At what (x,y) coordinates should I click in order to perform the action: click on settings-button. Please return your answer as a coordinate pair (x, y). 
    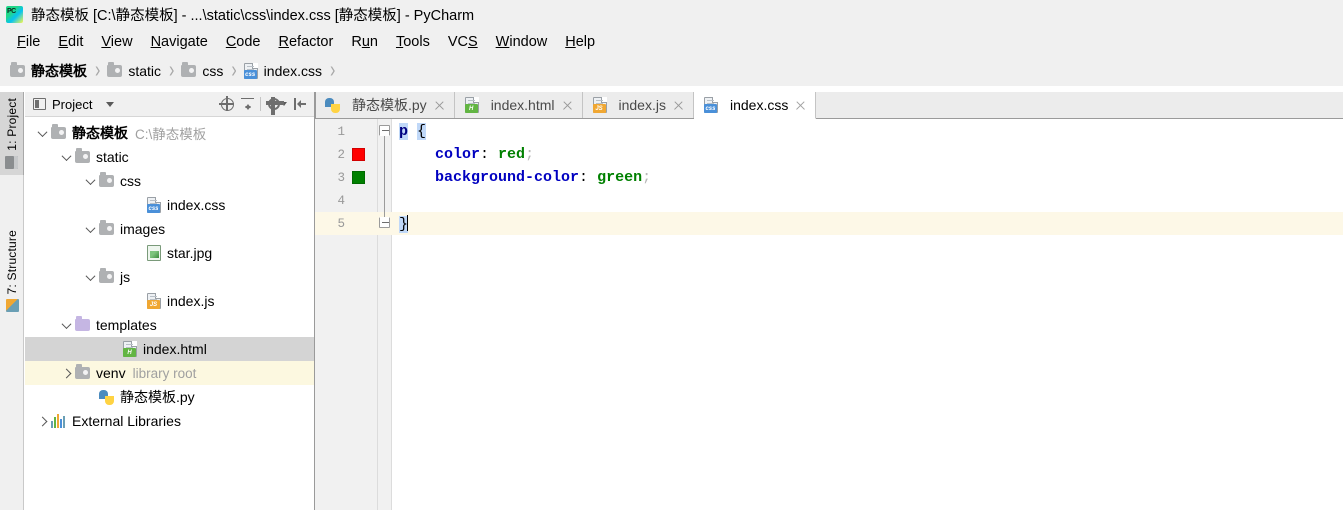
    Looking at the image, I should click on (277, 104).